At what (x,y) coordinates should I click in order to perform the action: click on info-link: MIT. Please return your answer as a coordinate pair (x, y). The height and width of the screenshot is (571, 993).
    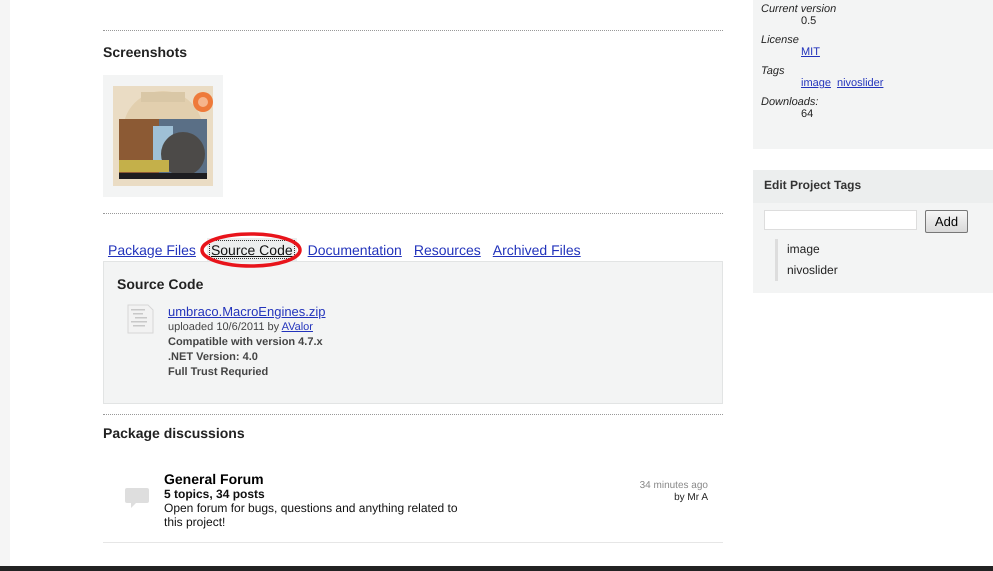
    Looking at the image, I should click on (810, 52).